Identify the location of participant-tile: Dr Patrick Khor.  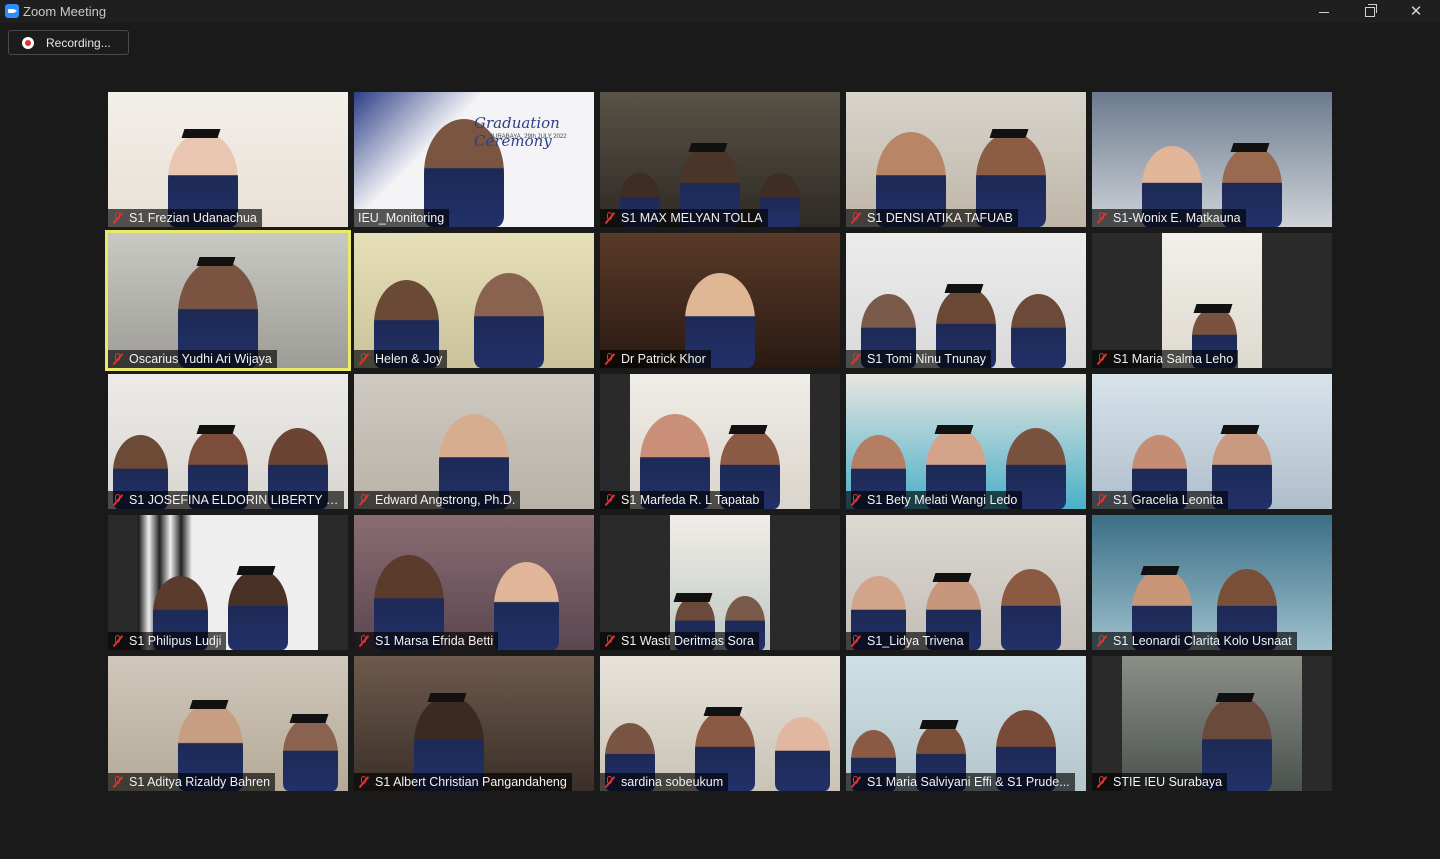
(720, 300).